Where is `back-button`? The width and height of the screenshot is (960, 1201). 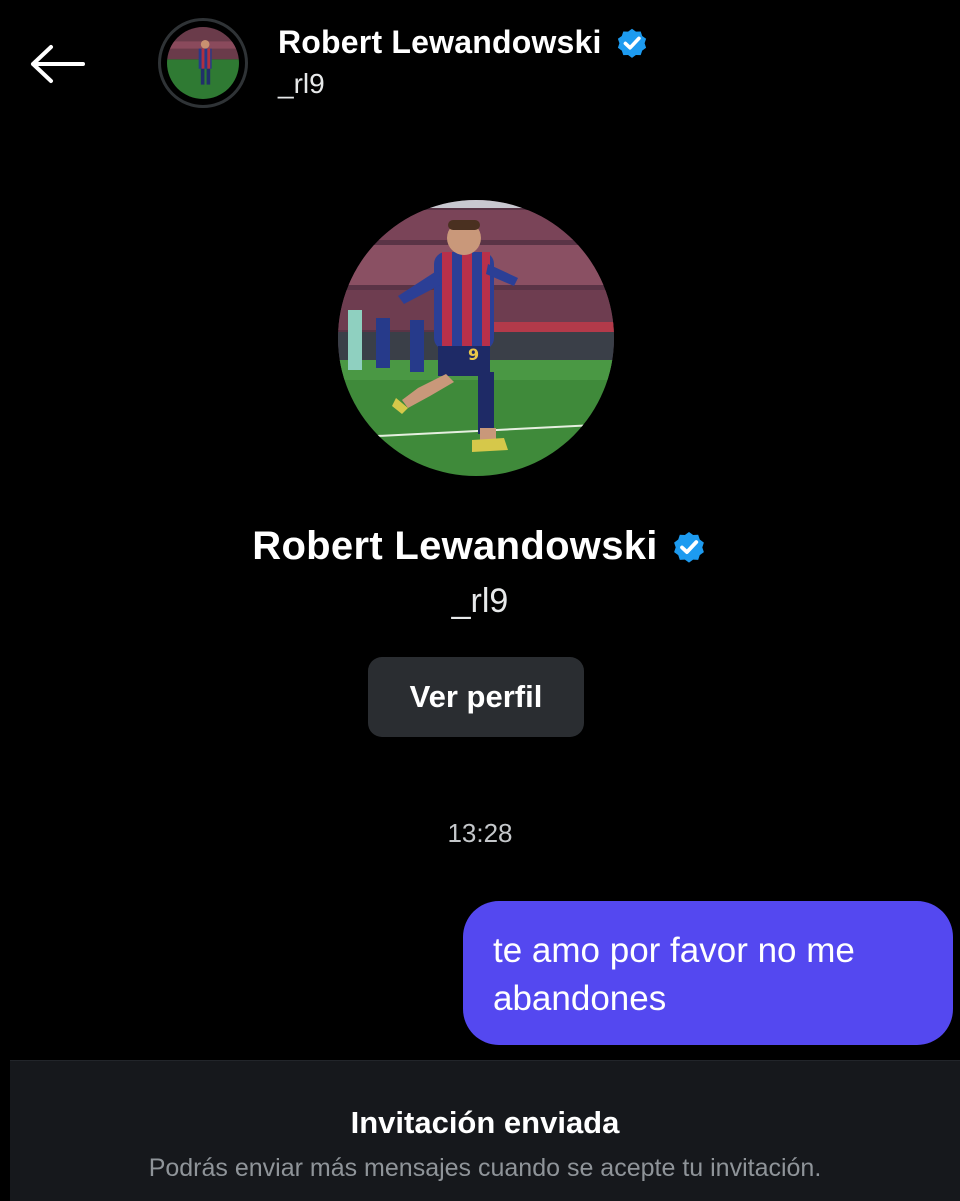
back-button is located at coordinates (58, 64).